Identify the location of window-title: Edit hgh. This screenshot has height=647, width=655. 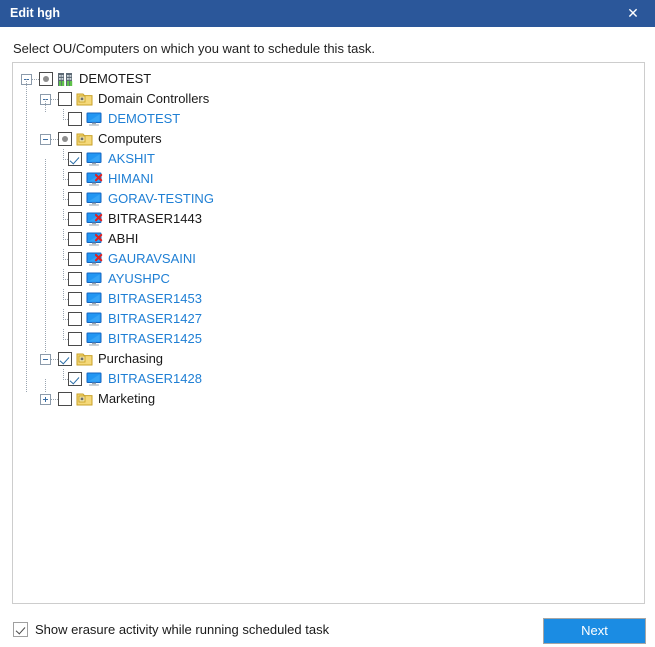
(35, 13).